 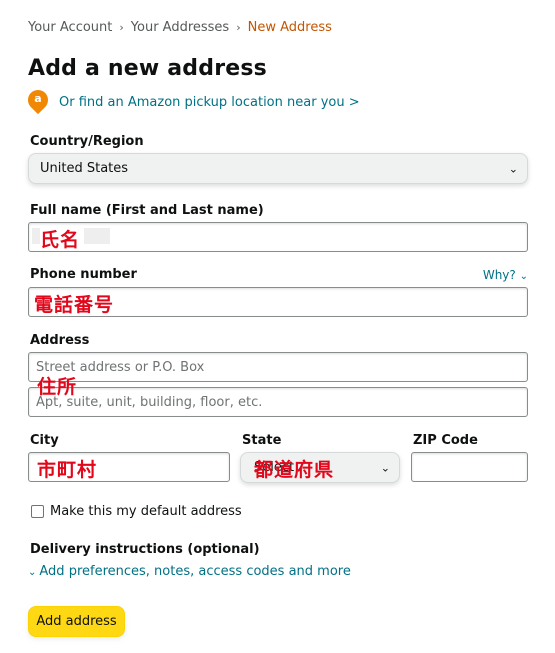 I want to click on address-line2-input: Apt, suite, unit, building, floor, etc., so click(x=278, y=402).